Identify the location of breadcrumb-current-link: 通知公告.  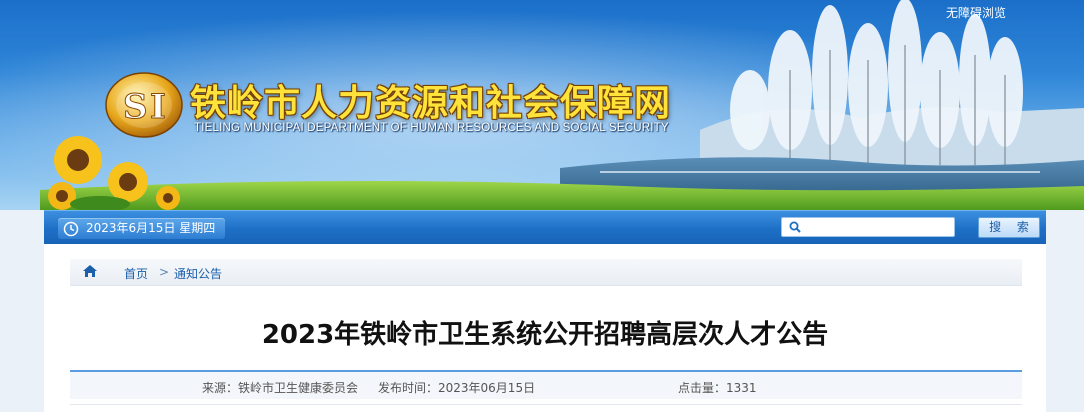
(198, 273).